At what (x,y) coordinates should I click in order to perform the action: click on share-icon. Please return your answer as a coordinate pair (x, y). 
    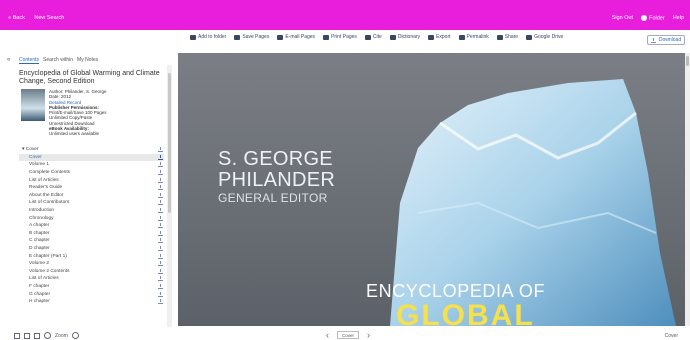
    Looking at the image, I should click on (499, 37).